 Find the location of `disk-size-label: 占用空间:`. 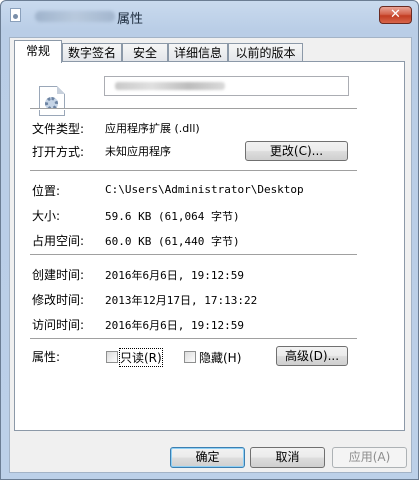

disk-size-label: 占用空间: is located at coordinates (58, 241).